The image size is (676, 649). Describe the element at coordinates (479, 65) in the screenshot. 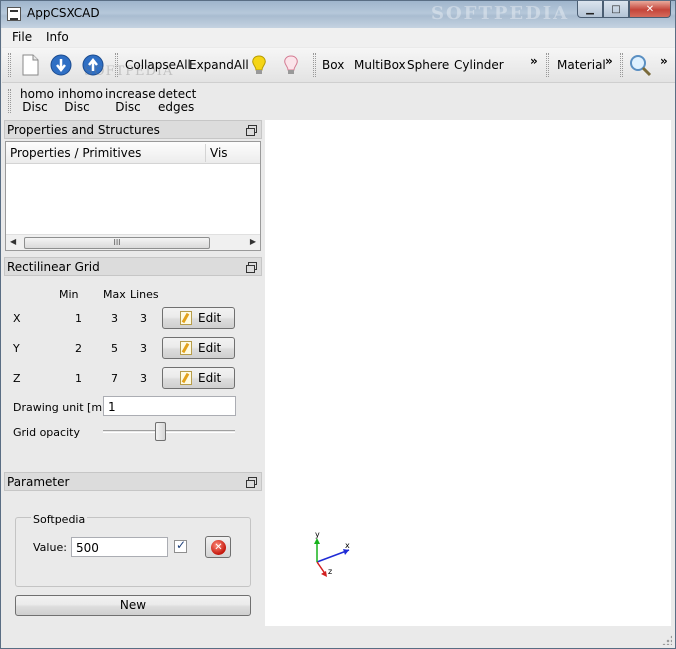

I see `cylinder-button: Cylinder` at that location.